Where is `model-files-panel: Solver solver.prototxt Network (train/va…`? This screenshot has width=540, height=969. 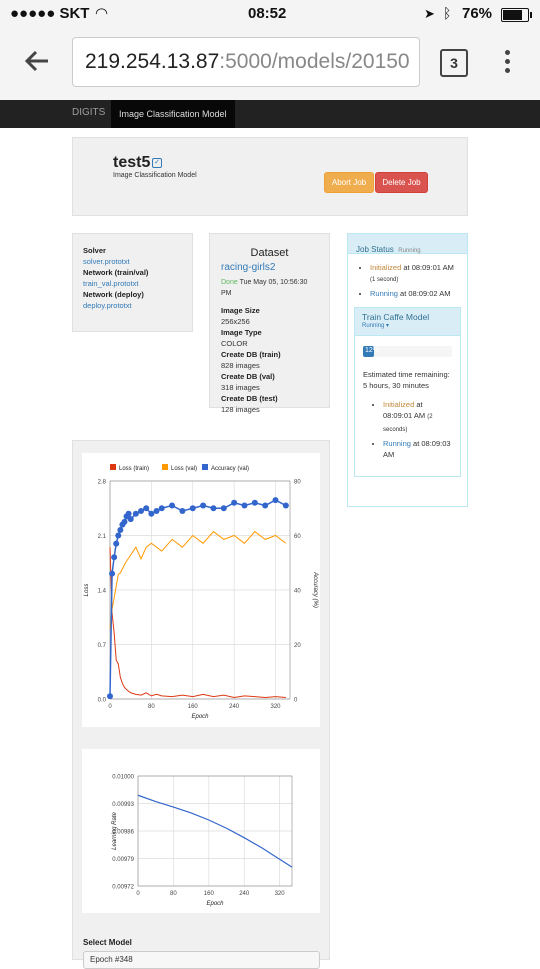 model-files-panel: Solver solver.prototxt Network (train/va… is located at coordinates (132, 282).